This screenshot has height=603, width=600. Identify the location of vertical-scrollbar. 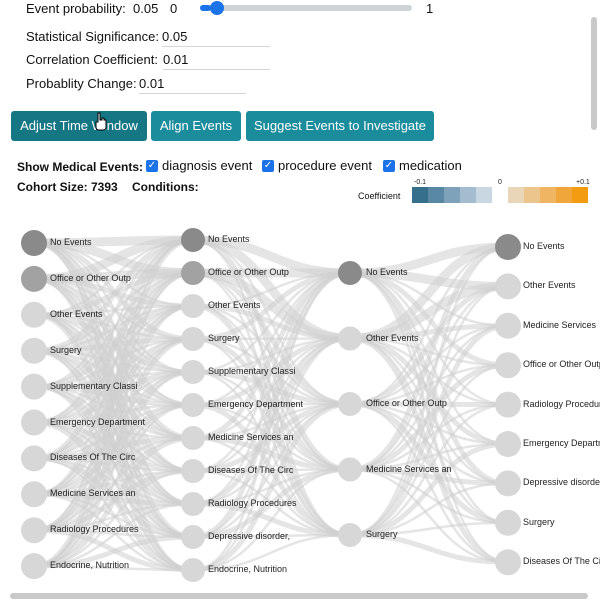
(594, 73).